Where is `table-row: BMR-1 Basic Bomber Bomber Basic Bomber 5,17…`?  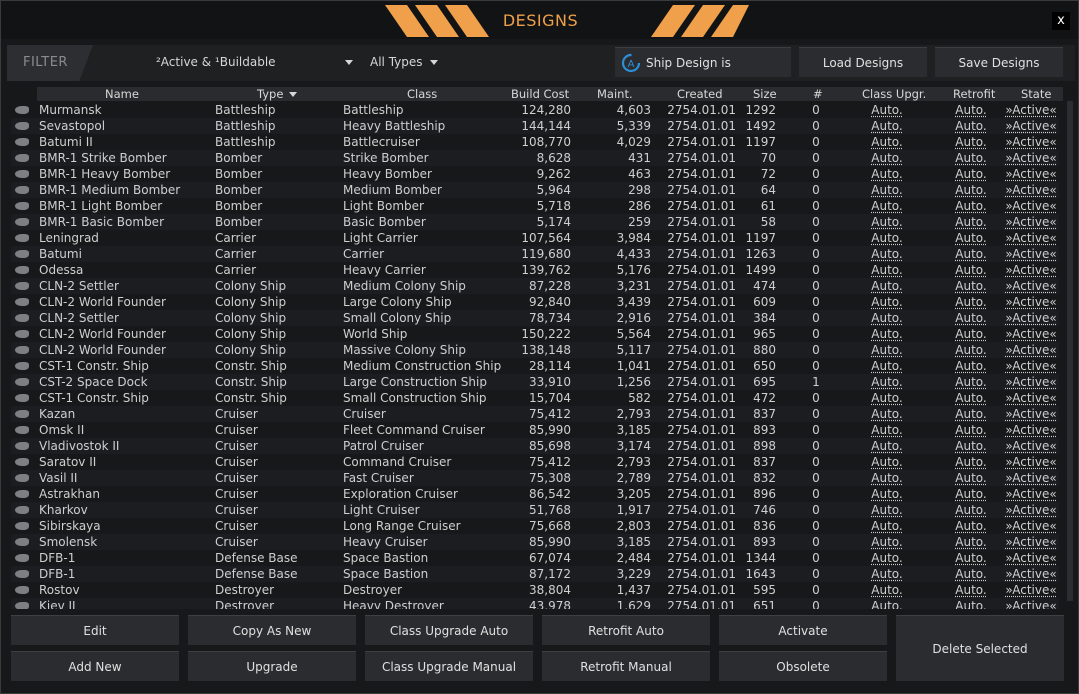
table-row: BMR-1 Basic Bomber Bomber Basic Bomber 5,17… is located at coordinates (535, 222).